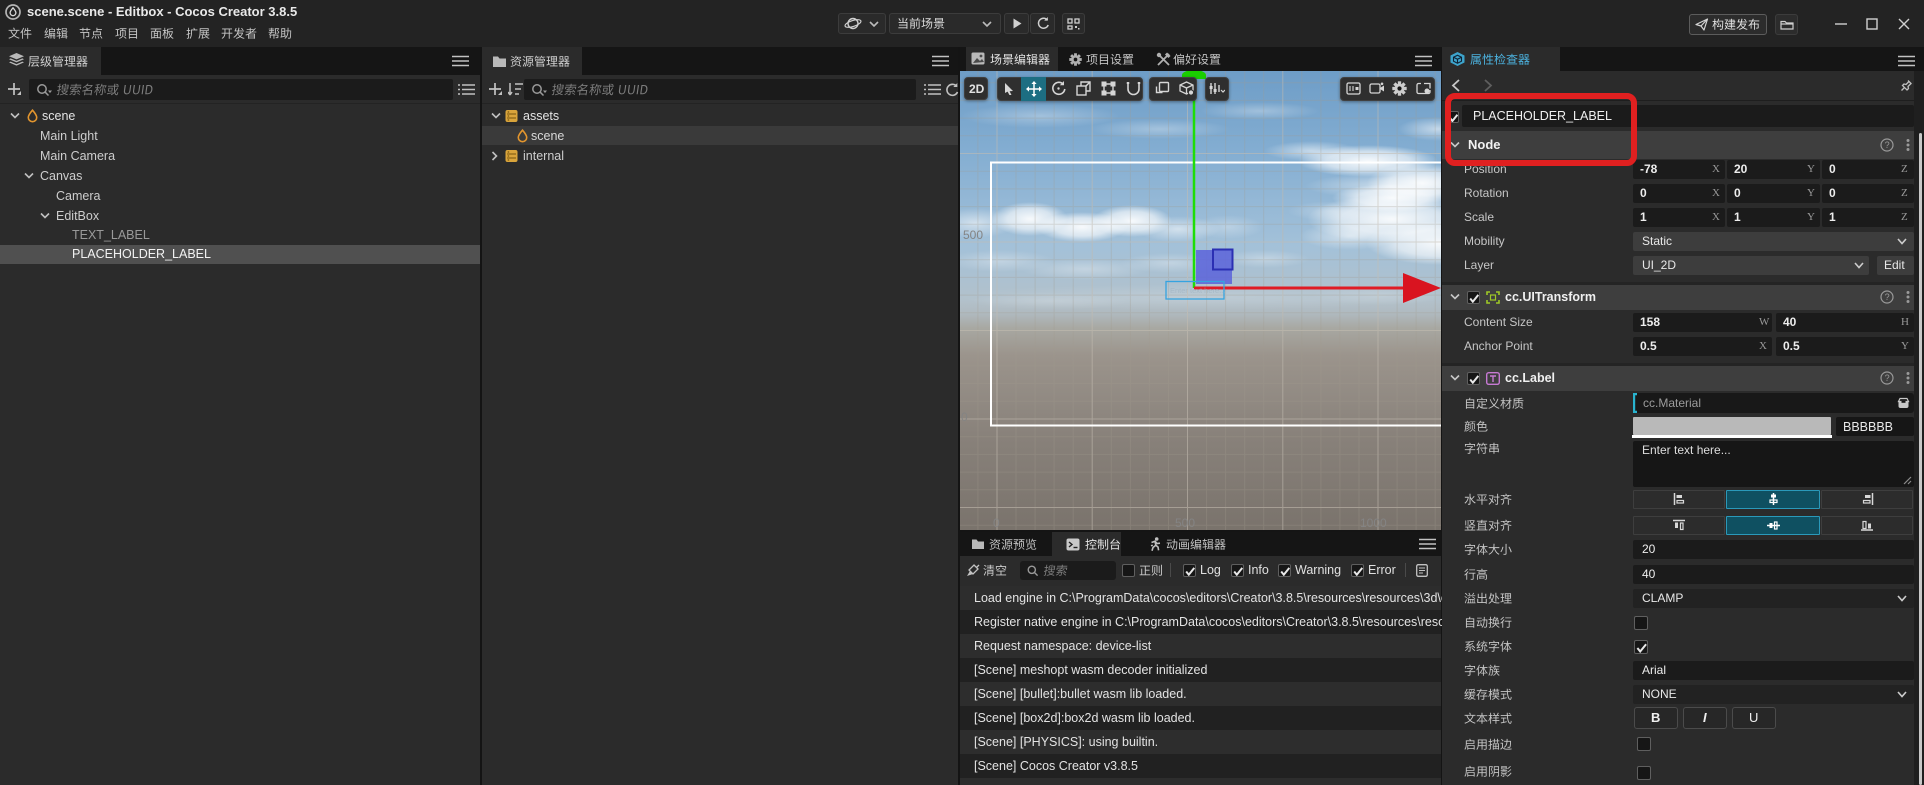 The width and height of the screenshot is (1924, 785). Describe the element at coordinates (1373, 523) in the screenshot. I see `svg-text: 1000` at that location.